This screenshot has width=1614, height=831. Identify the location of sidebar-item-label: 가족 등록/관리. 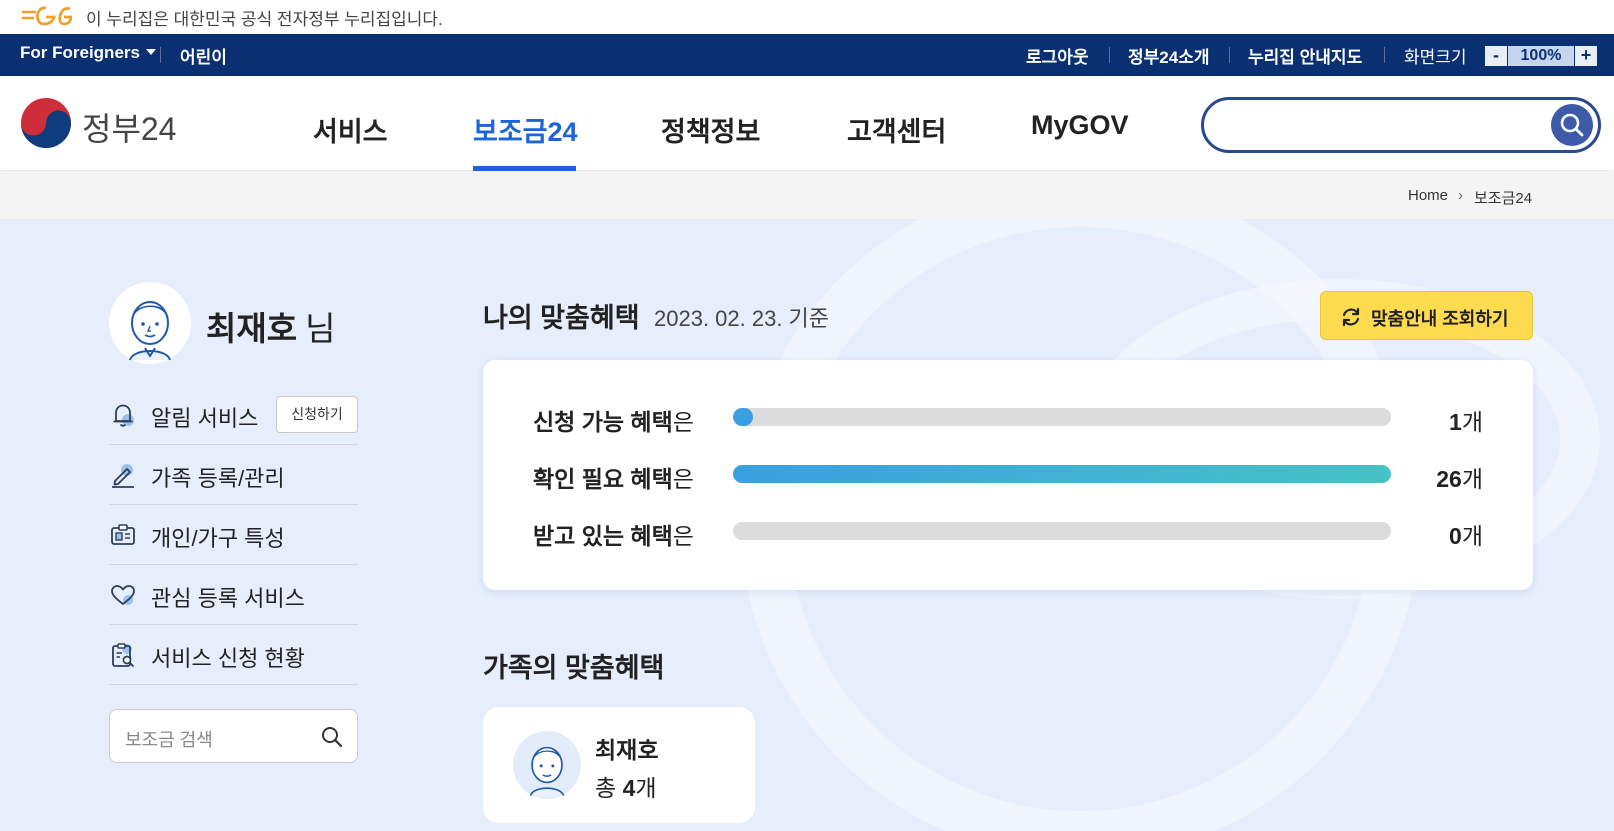
(218, 478).